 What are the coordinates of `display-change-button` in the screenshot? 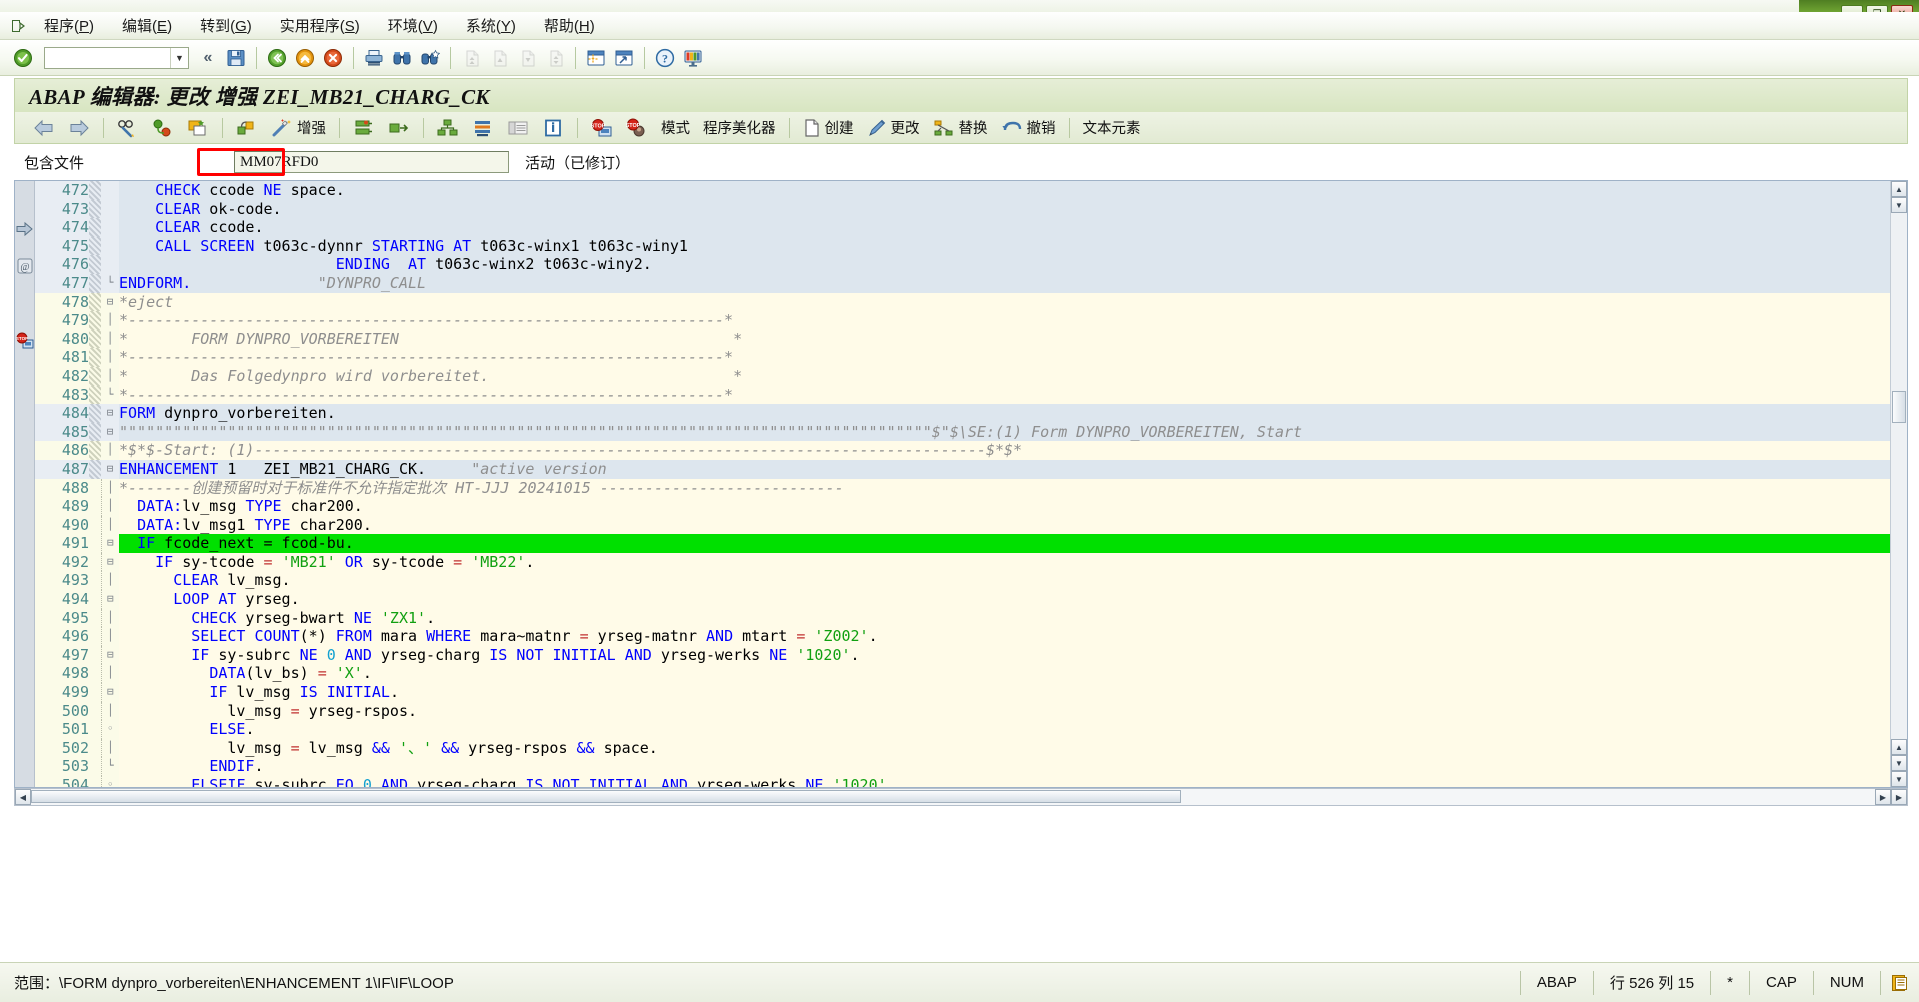 It's located at (128, 128).